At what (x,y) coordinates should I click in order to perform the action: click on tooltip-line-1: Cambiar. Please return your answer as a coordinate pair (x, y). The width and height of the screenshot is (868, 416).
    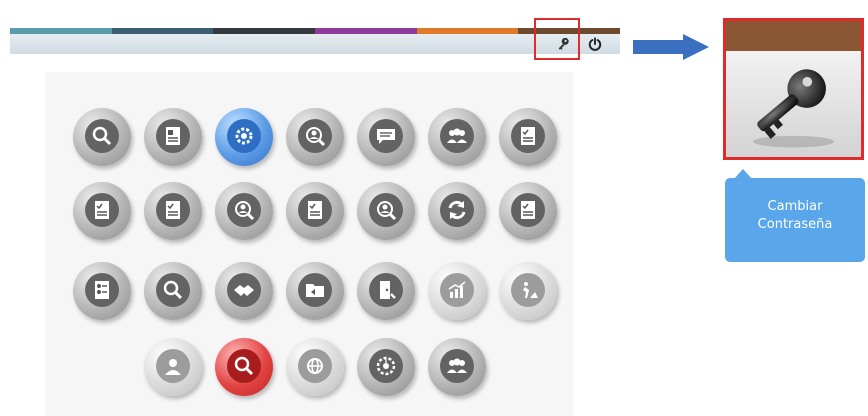
    Looking at the image, I should click on (795, 206).